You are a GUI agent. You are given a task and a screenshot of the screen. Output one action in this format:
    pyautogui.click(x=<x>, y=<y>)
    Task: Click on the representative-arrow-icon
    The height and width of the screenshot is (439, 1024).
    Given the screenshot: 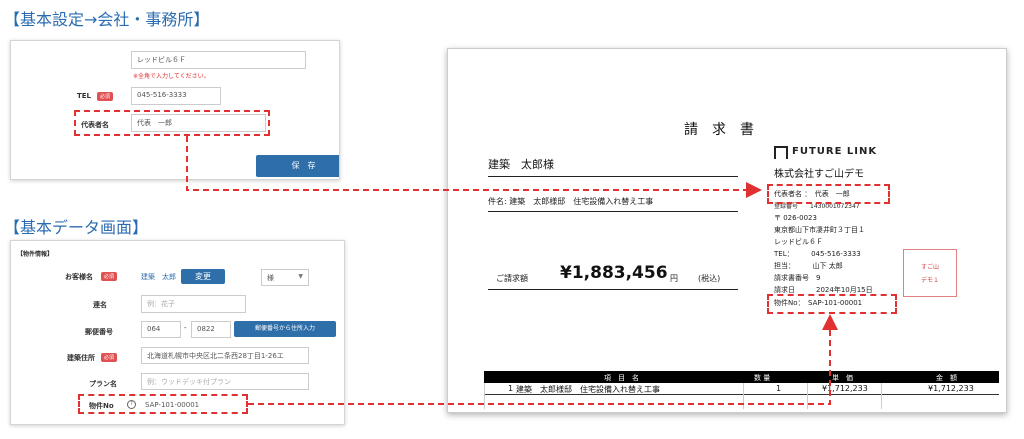 What is the action you would take?
    pyautogui.click(x=474, y=167)
    